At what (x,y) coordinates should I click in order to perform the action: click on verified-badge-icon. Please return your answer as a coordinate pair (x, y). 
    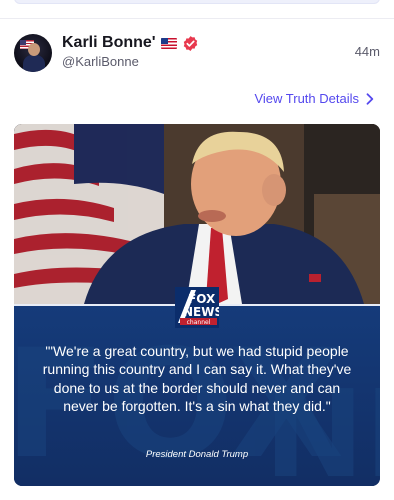
    Looking at the image, I should click on (190, 43).